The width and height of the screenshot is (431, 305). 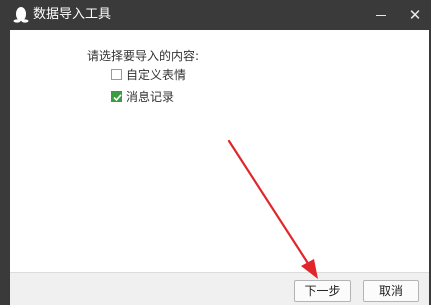 I want to click on penguin-icon, so click(x=21, y=15).